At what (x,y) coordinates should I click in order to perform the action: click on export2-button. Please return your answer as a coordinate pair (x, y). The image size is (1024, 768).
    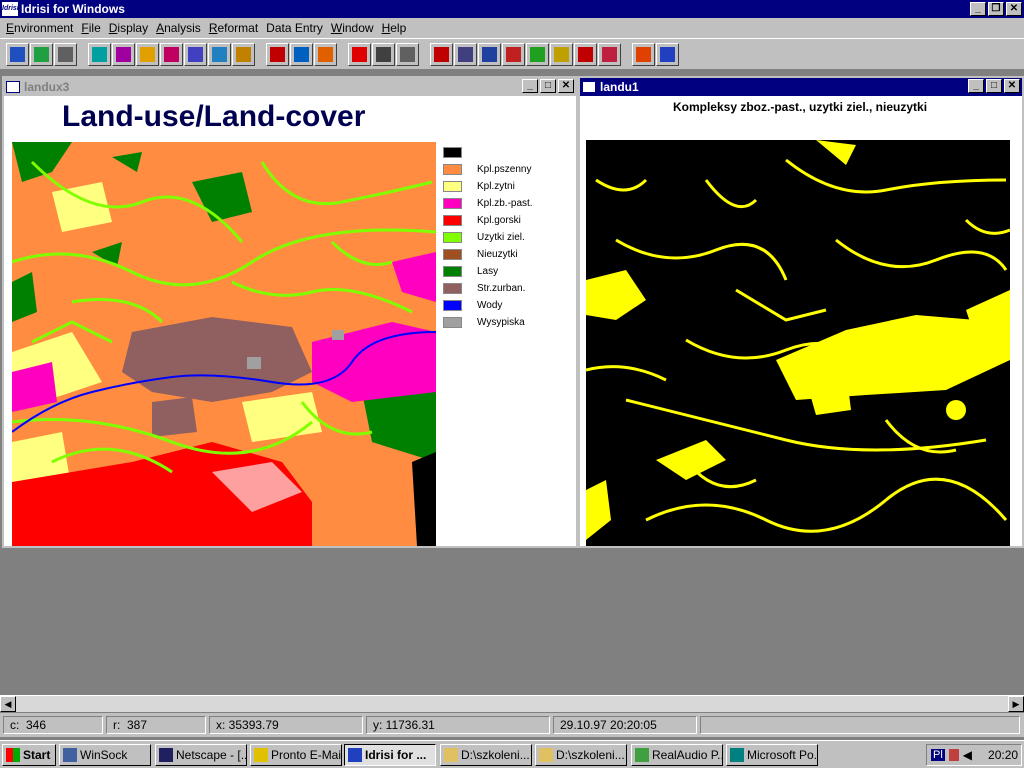
    Looking at the image, I should click on (585, 54).